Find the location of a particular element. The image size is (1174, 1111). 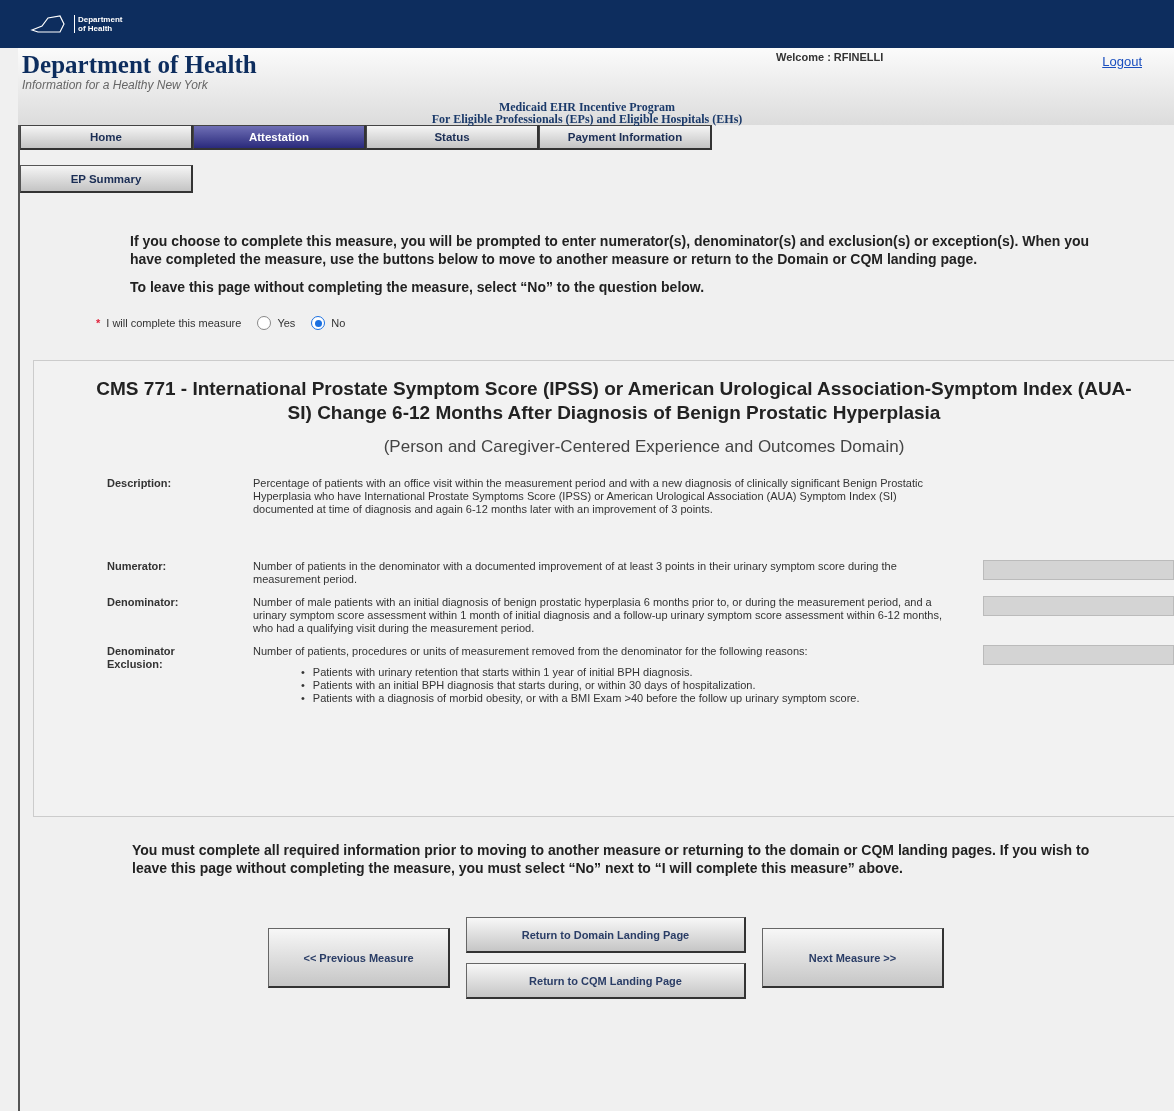

exclusion-item: Patients with urinary retention that starts within 1 year of initial BPH diagnosis. is located at coordinates (502, 672).